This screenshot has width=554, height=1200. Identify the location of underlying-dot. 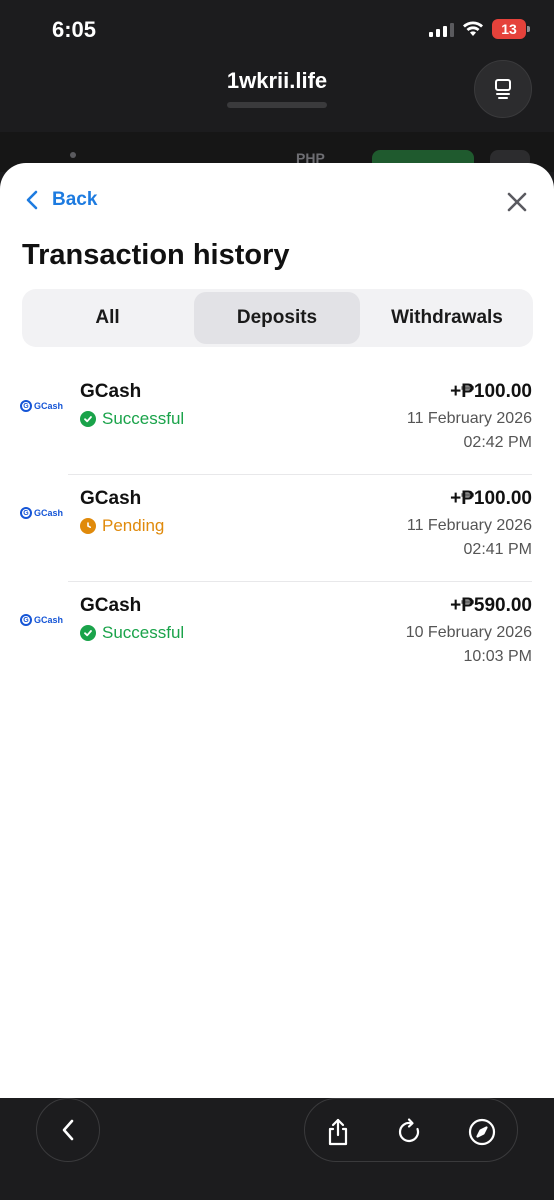
(73, 155).